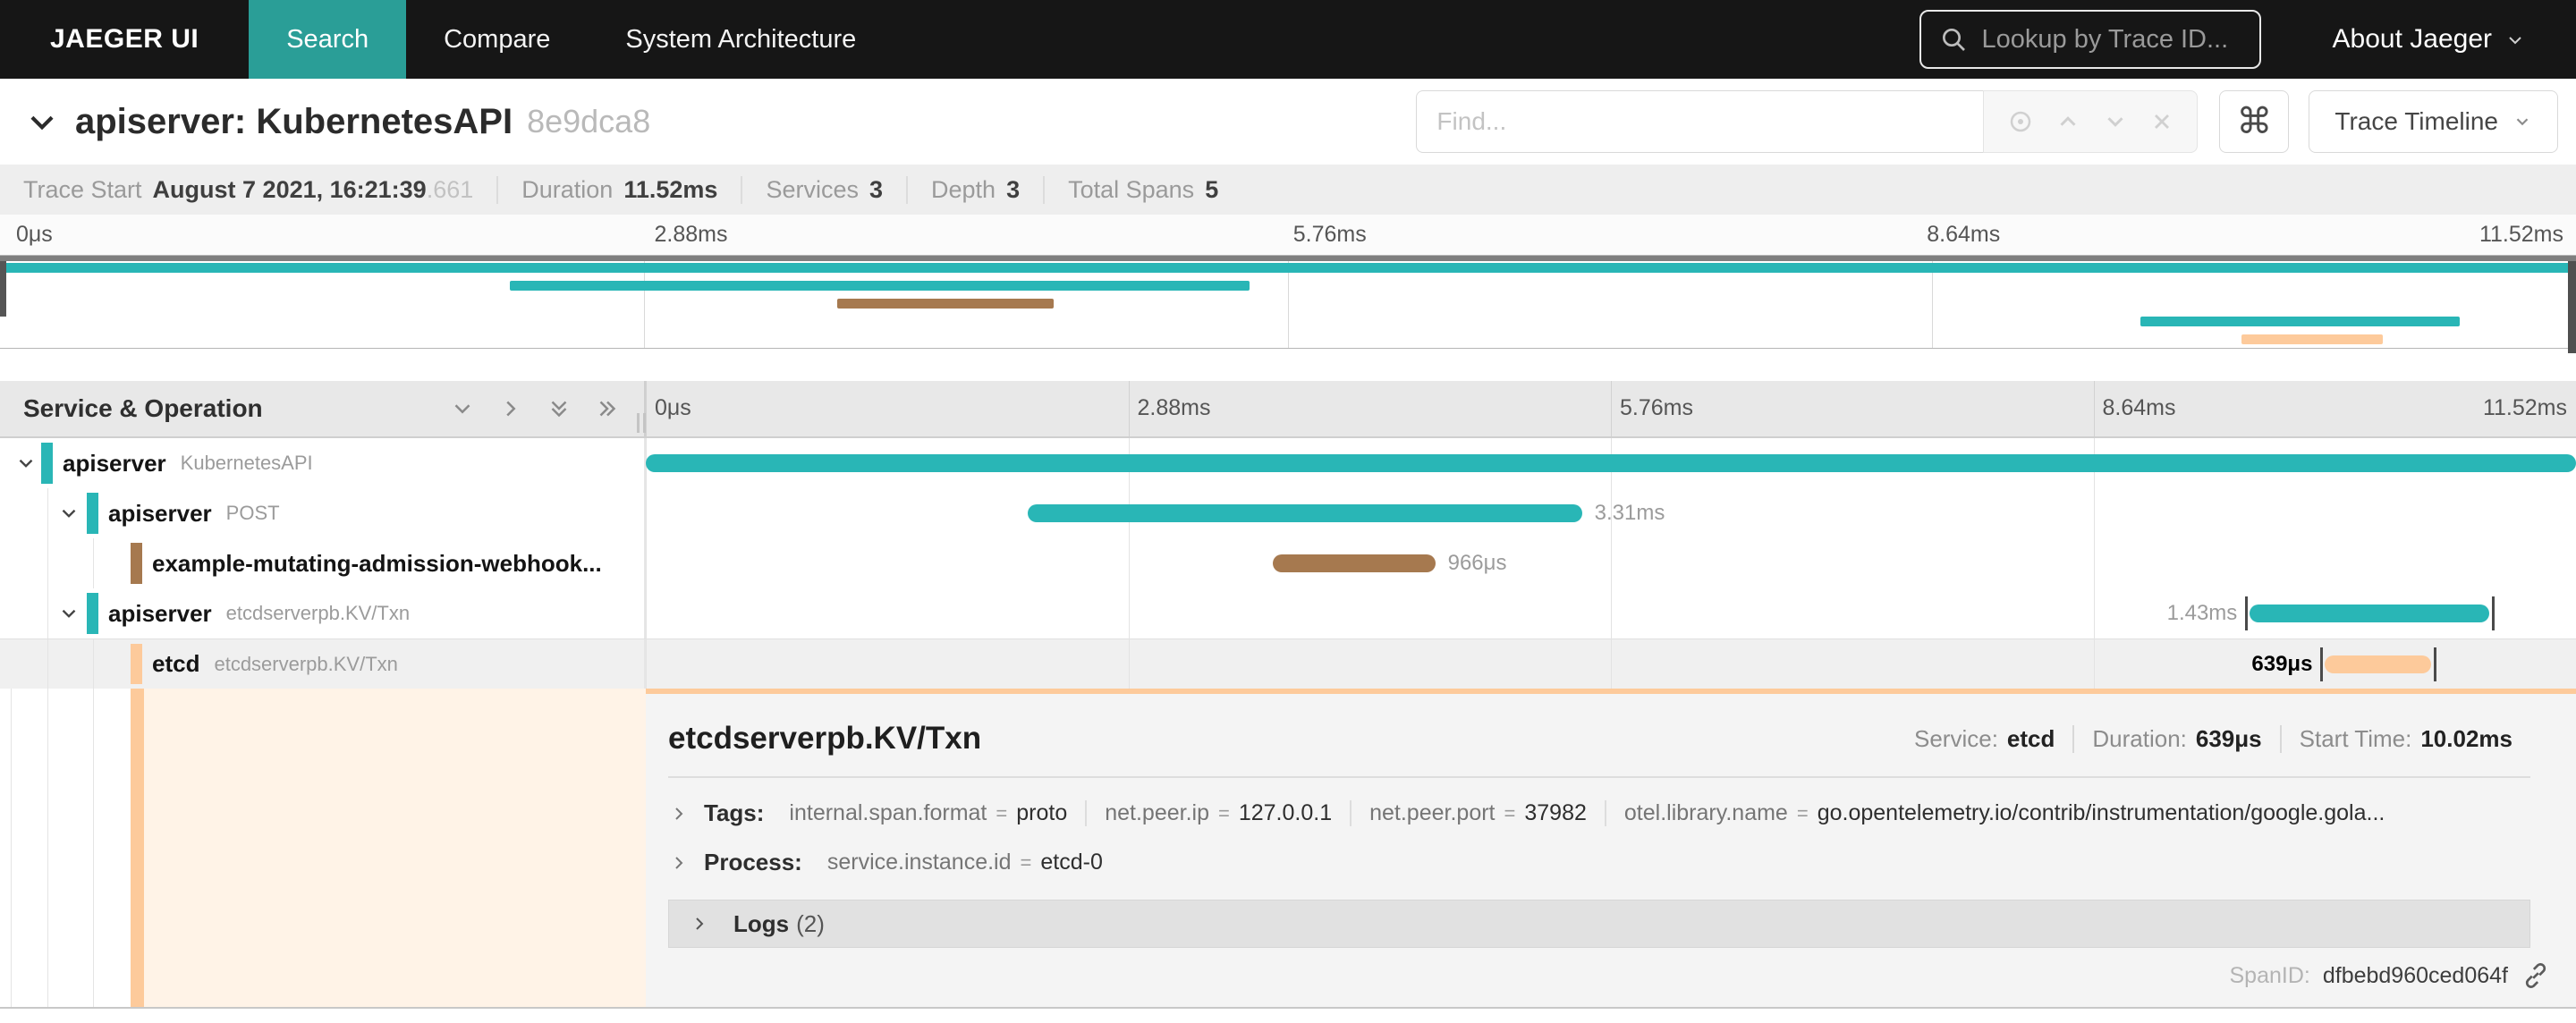 This screenshot has width=2576, height=1023. Describe the element at coordinates (2416, 121) in the screenshot. I see `trace-view-selector-label: Trace Timeline` at that location.